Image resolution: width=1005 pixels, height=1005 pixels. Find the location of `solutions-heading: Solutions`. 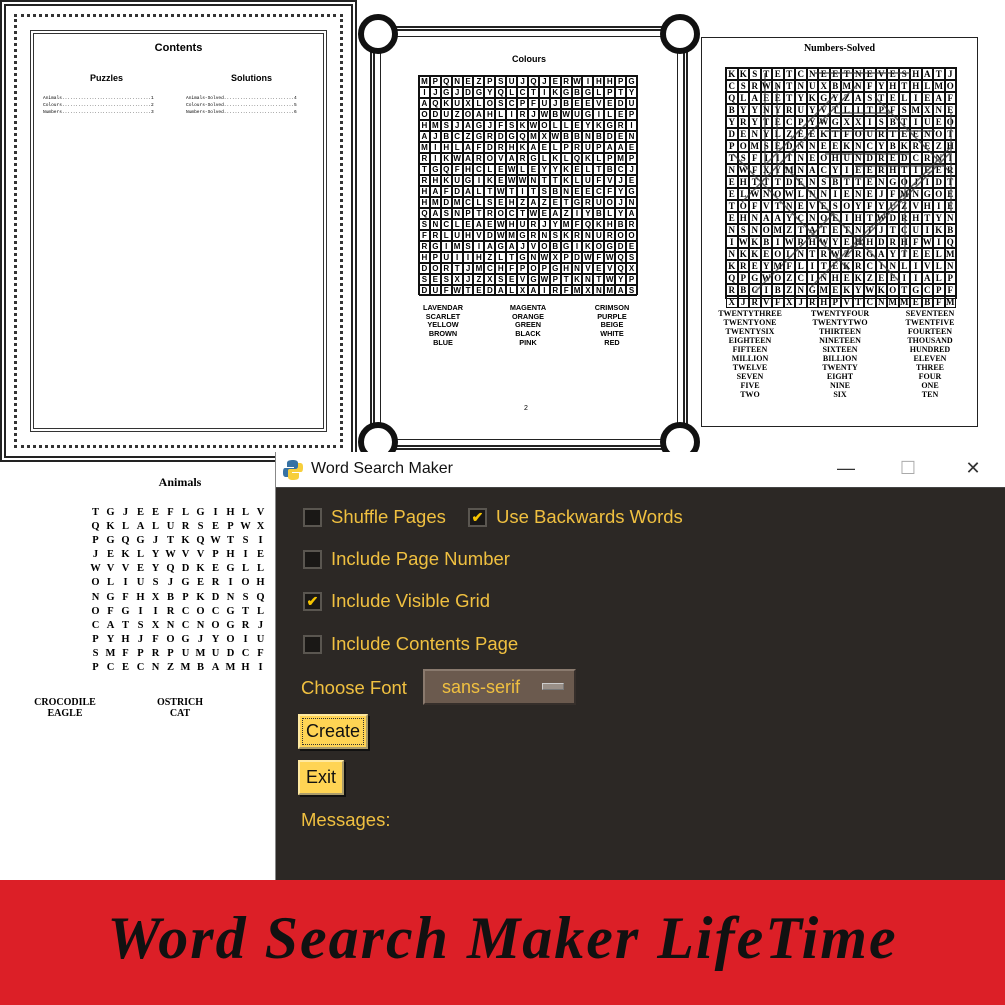

solutions-heading: Solutions is located at coordinates (251, 78).